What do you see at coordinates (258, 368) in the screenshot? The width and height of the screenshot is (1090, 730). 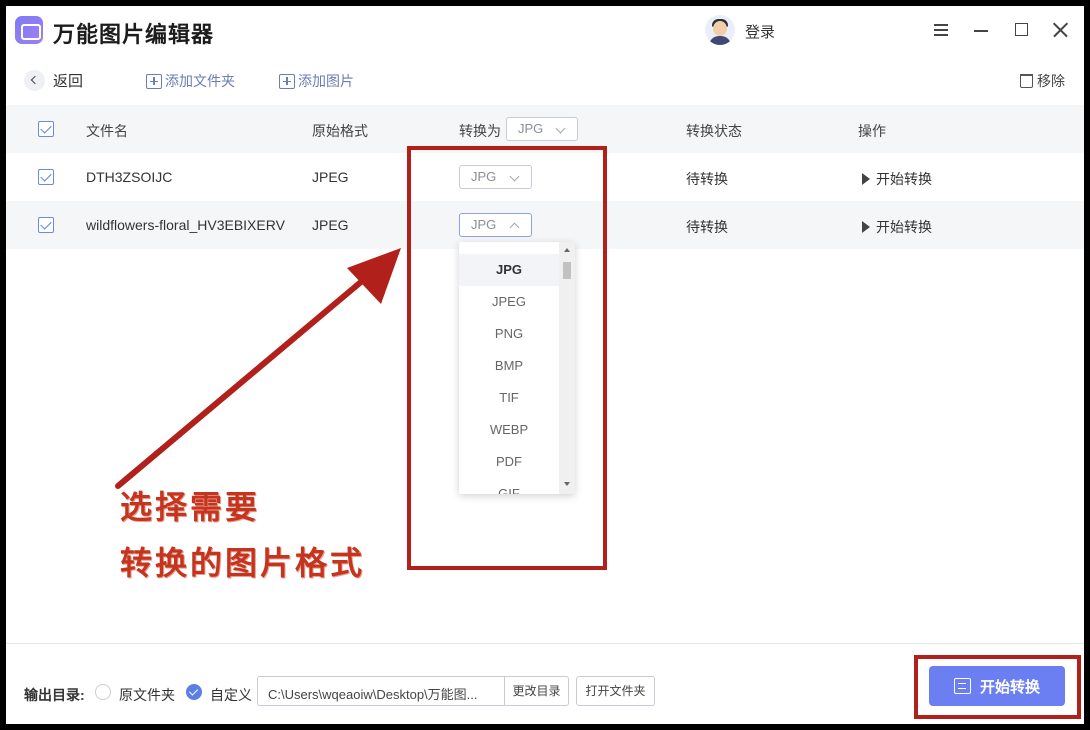 I see `annotation-arrow-icon` at bounding box center [258, 368].